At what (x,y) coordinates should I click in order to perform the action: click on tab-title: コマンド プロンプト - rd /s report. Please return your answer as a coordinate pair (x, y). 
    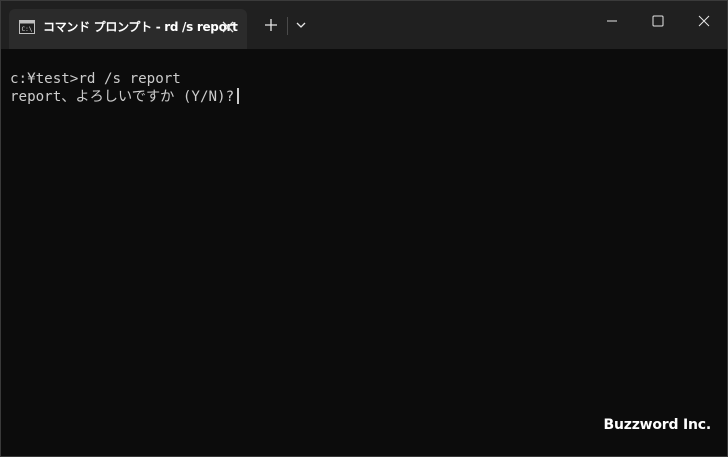
    Looking at the image, I should click on (140, 27).